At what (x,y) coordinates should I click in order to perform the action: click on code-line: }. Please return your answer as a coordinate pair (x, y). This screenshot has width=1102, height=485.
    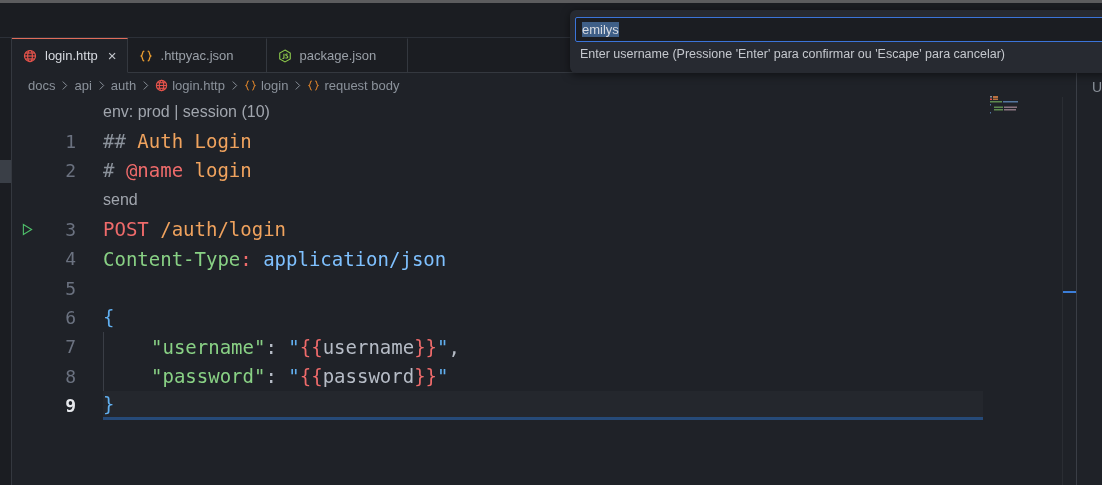
    Looking at the image, I should click on (109, 404).